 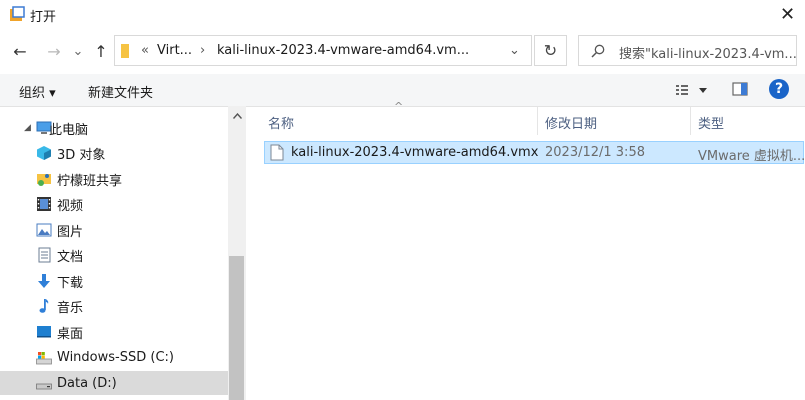 What do you see at coordinates (114, 230) in the screenshot?
I see `nav-item-pictures: 图片` at bounding box center [114, 230].